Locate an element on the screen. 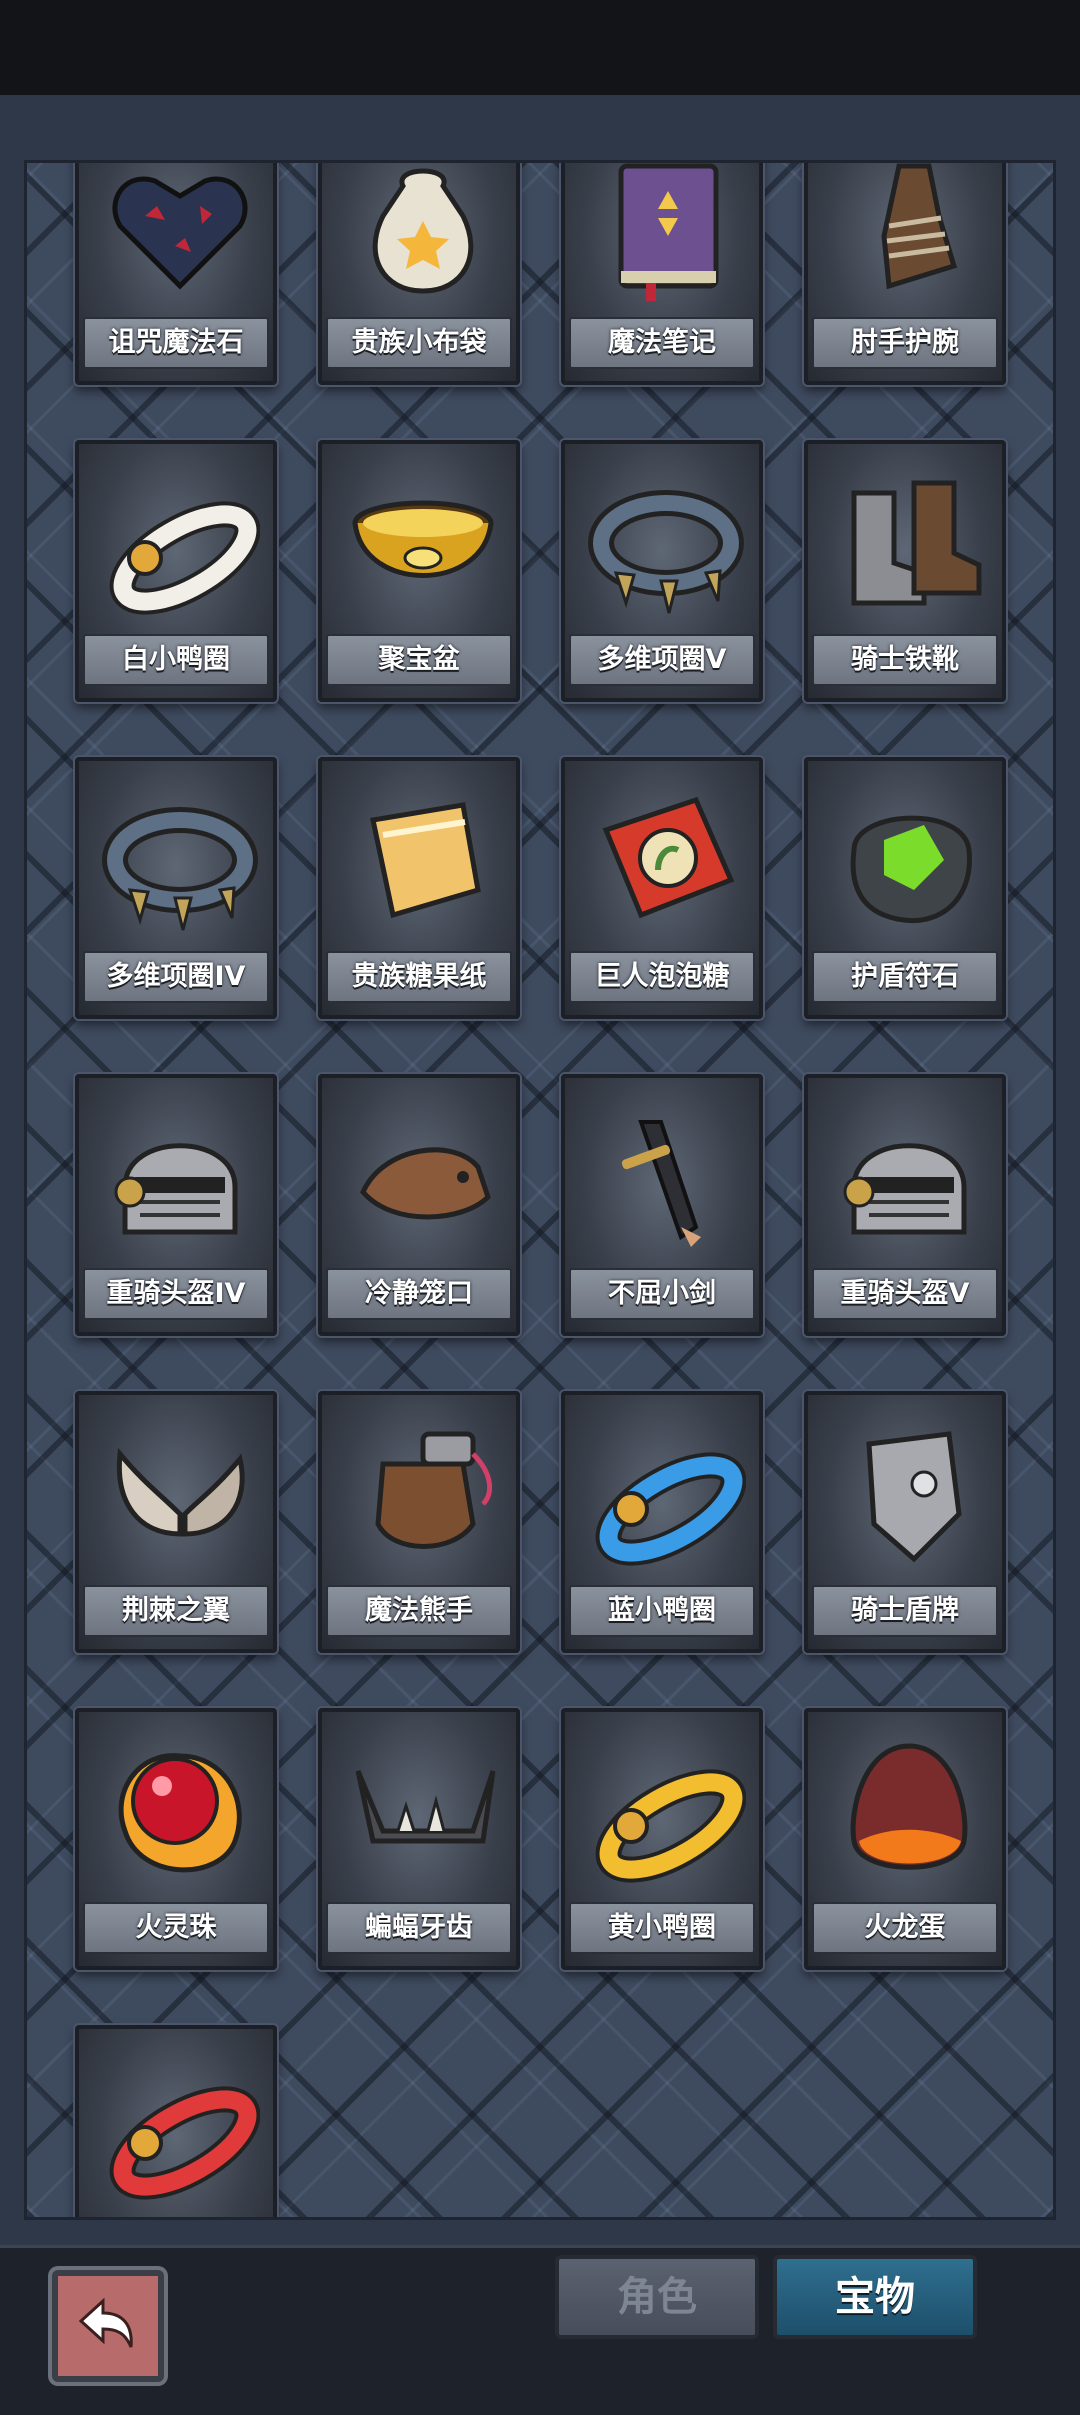 The image size is (1080, 2415). treasure-name: 蝙蝠牙齿 is located at coordinates (419, 1928).